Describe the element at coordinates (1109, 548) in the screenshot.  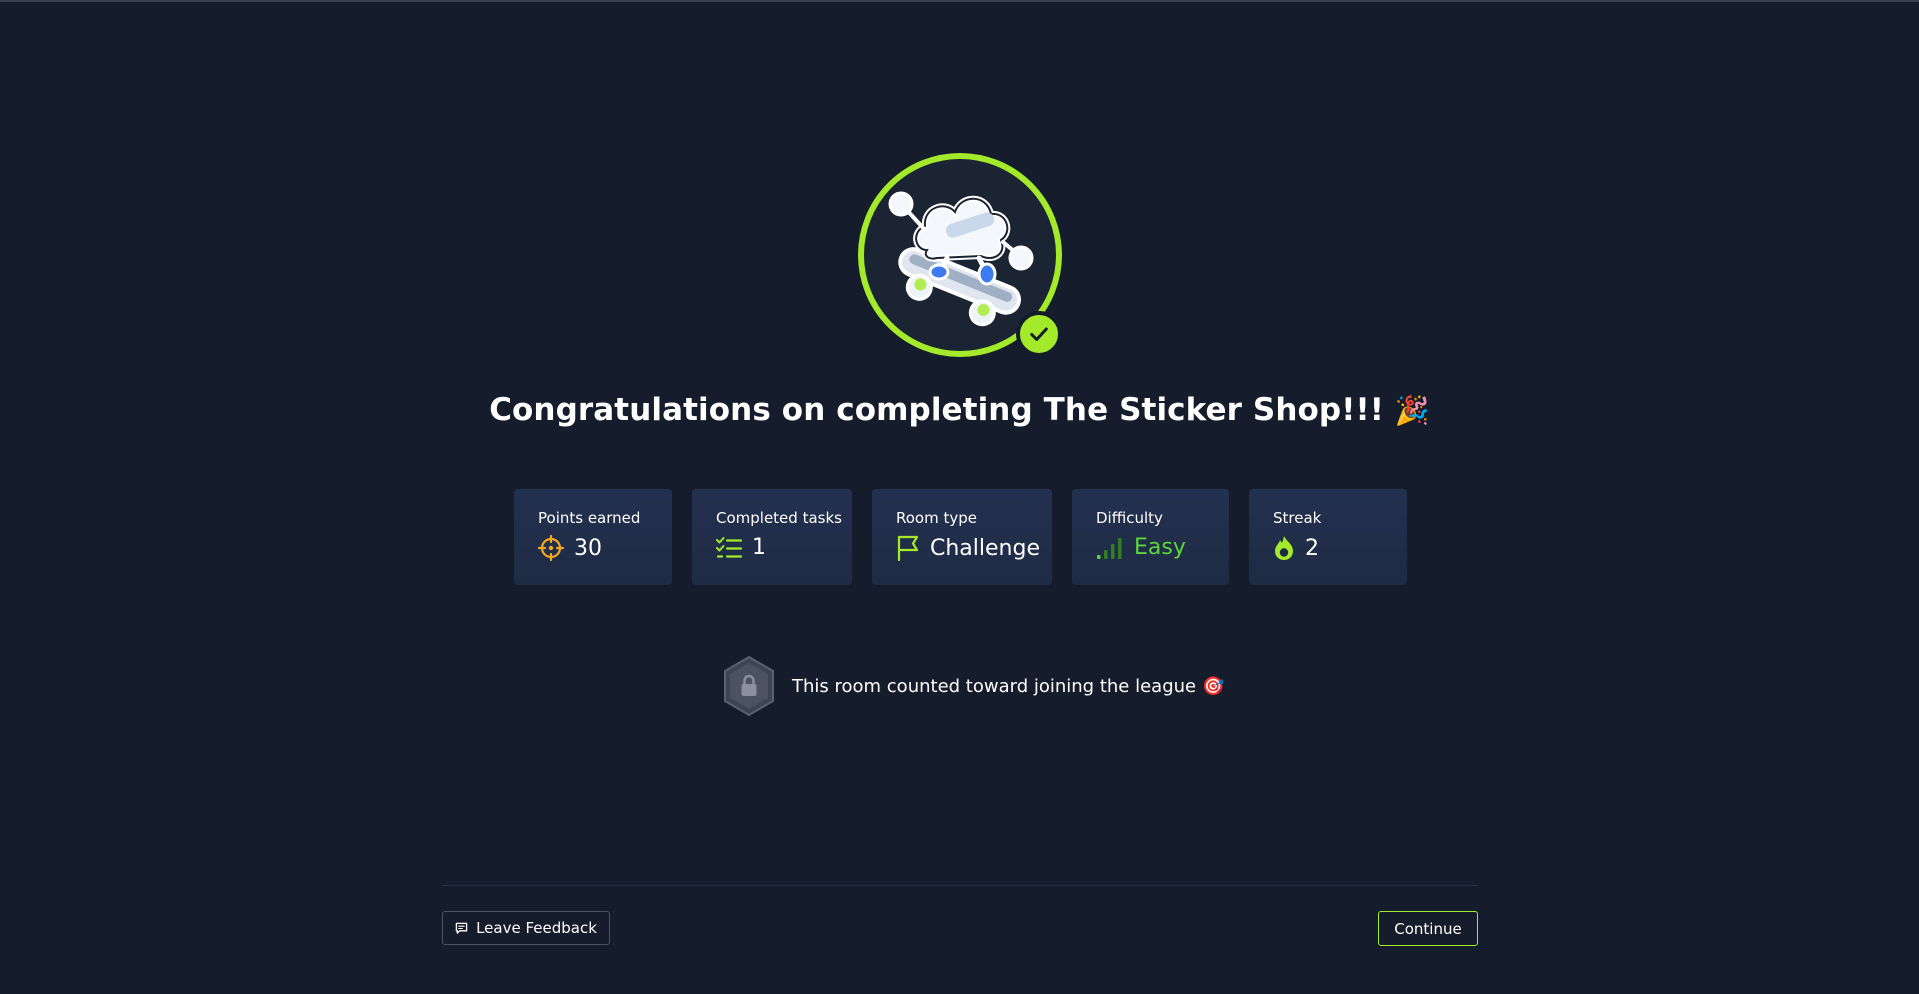
I see `signal-bars-icon` at that location.